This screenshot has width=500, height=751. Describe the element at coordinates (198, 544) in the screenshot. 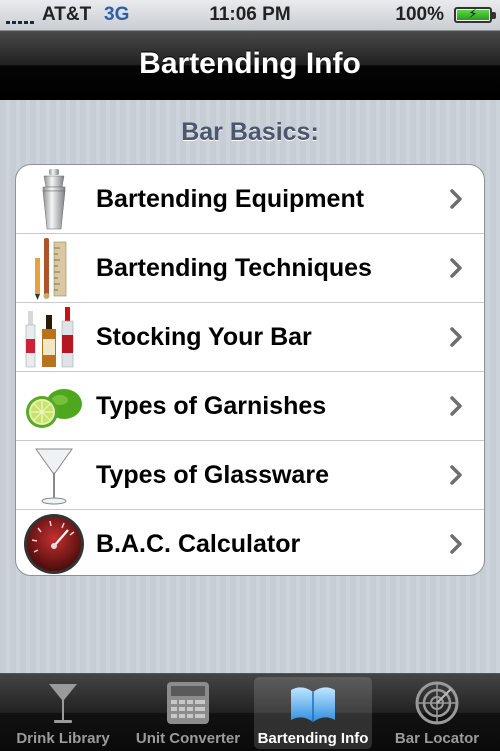

I see `row-label: B.A.C. Calculator` at that location.